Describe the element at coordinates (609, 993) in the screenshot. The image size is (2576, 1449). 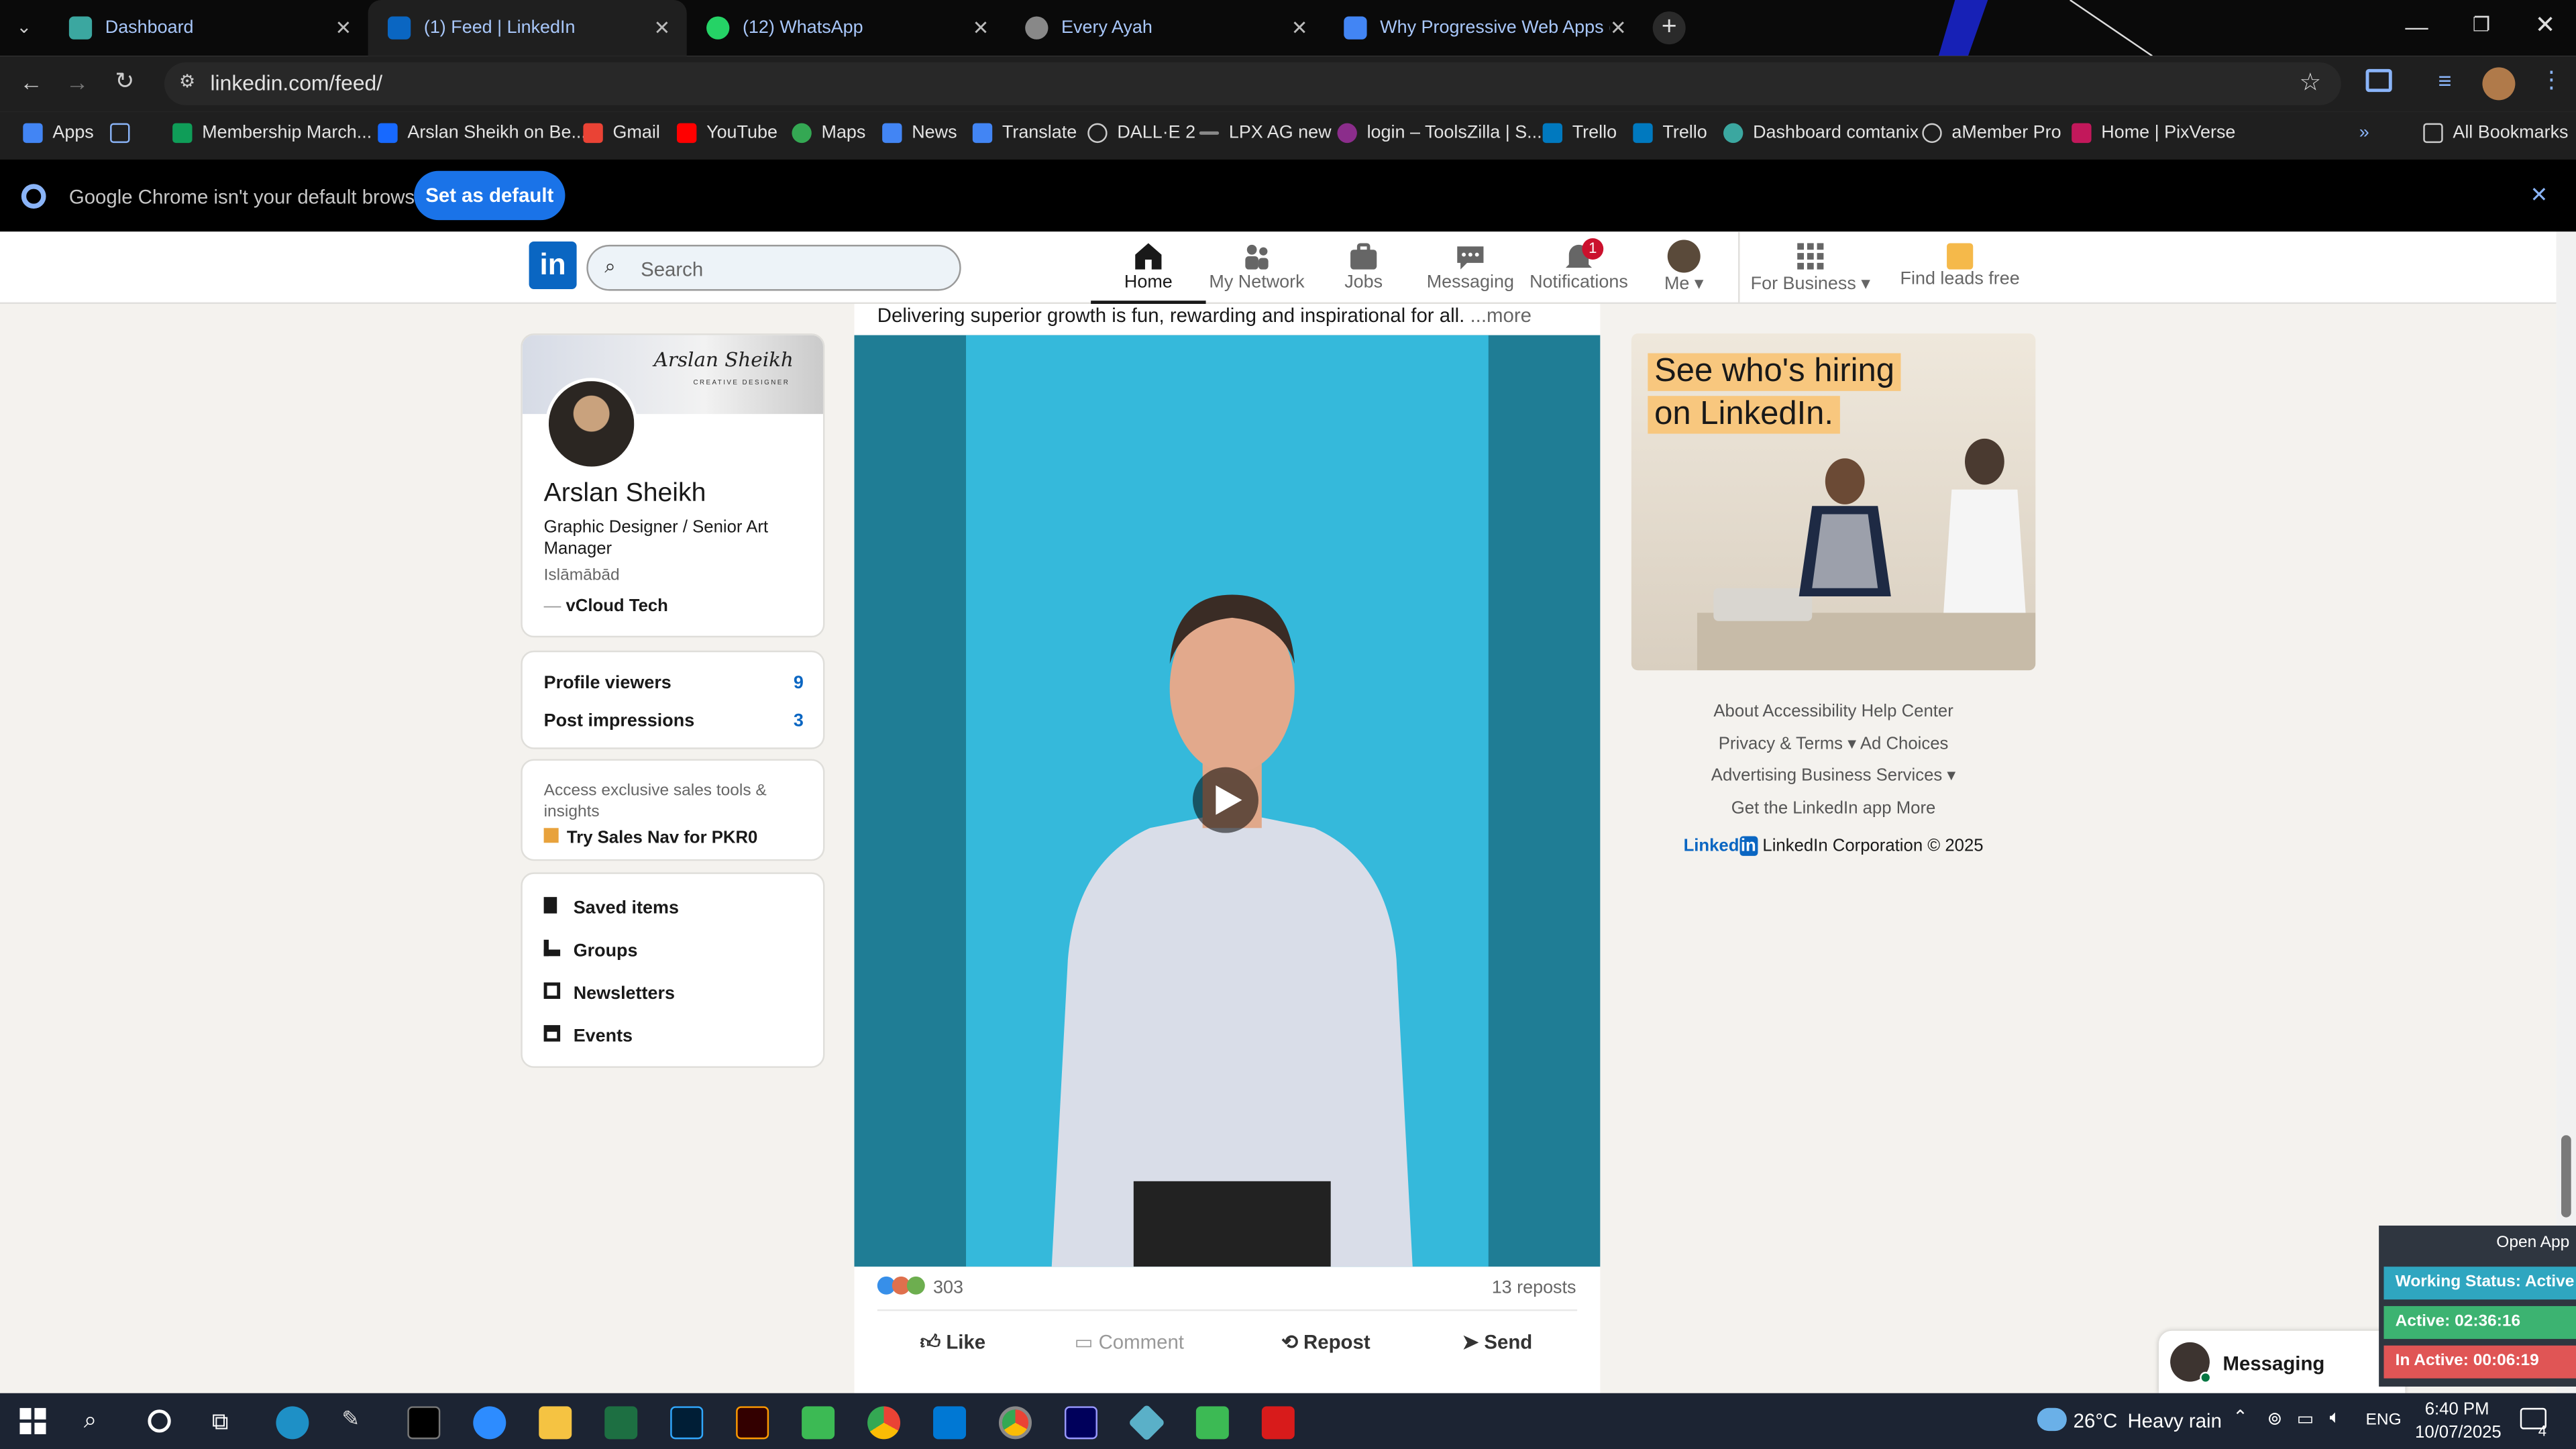
I see `newsletters-link: Newsletters` at that location.